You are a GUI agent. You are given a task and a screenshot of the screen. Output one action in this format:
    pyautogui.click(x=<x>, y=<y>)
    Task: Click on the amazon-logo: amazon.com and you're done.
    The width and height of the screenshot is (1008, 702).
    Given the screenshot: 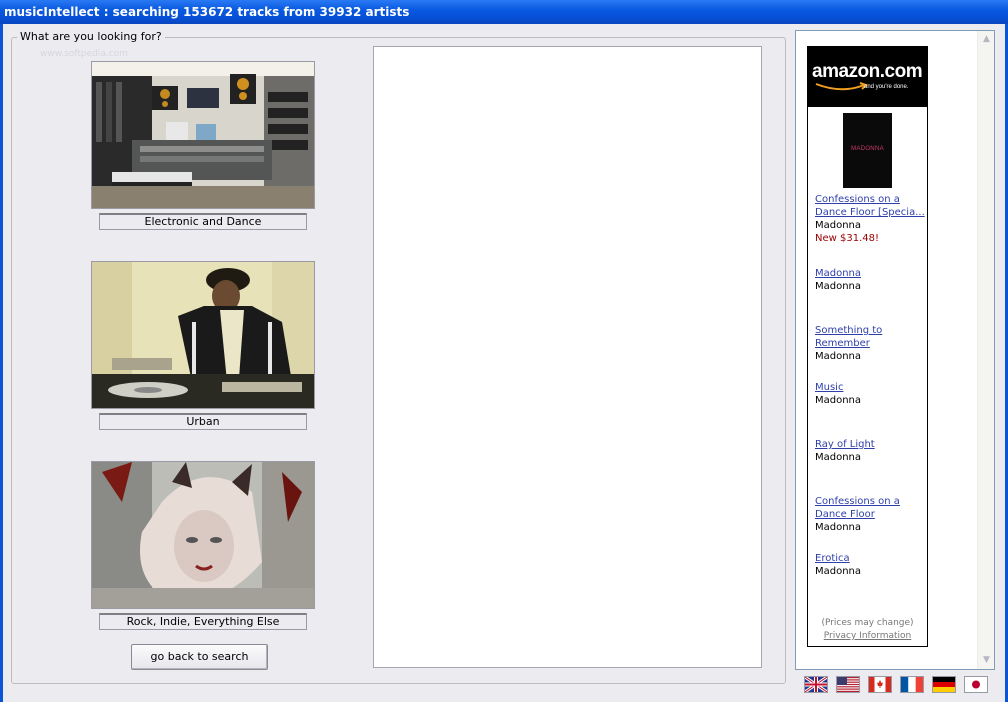 What is the action you would take?
    pyautogui.click(x=867, y=77)
    